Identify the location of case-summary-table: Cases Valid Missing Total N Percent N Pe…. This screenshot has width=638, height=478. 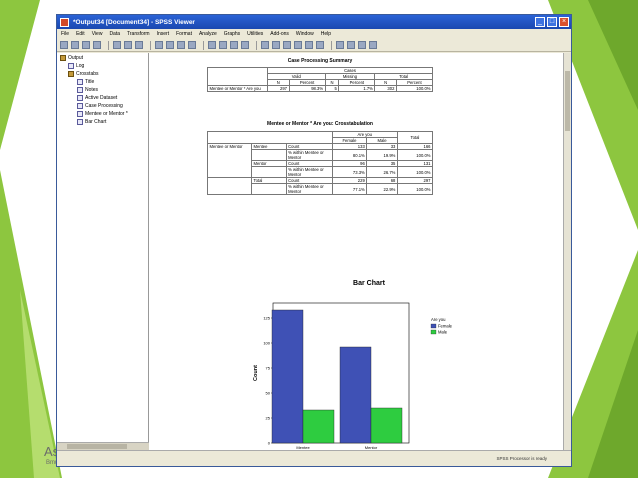
(320, 79).